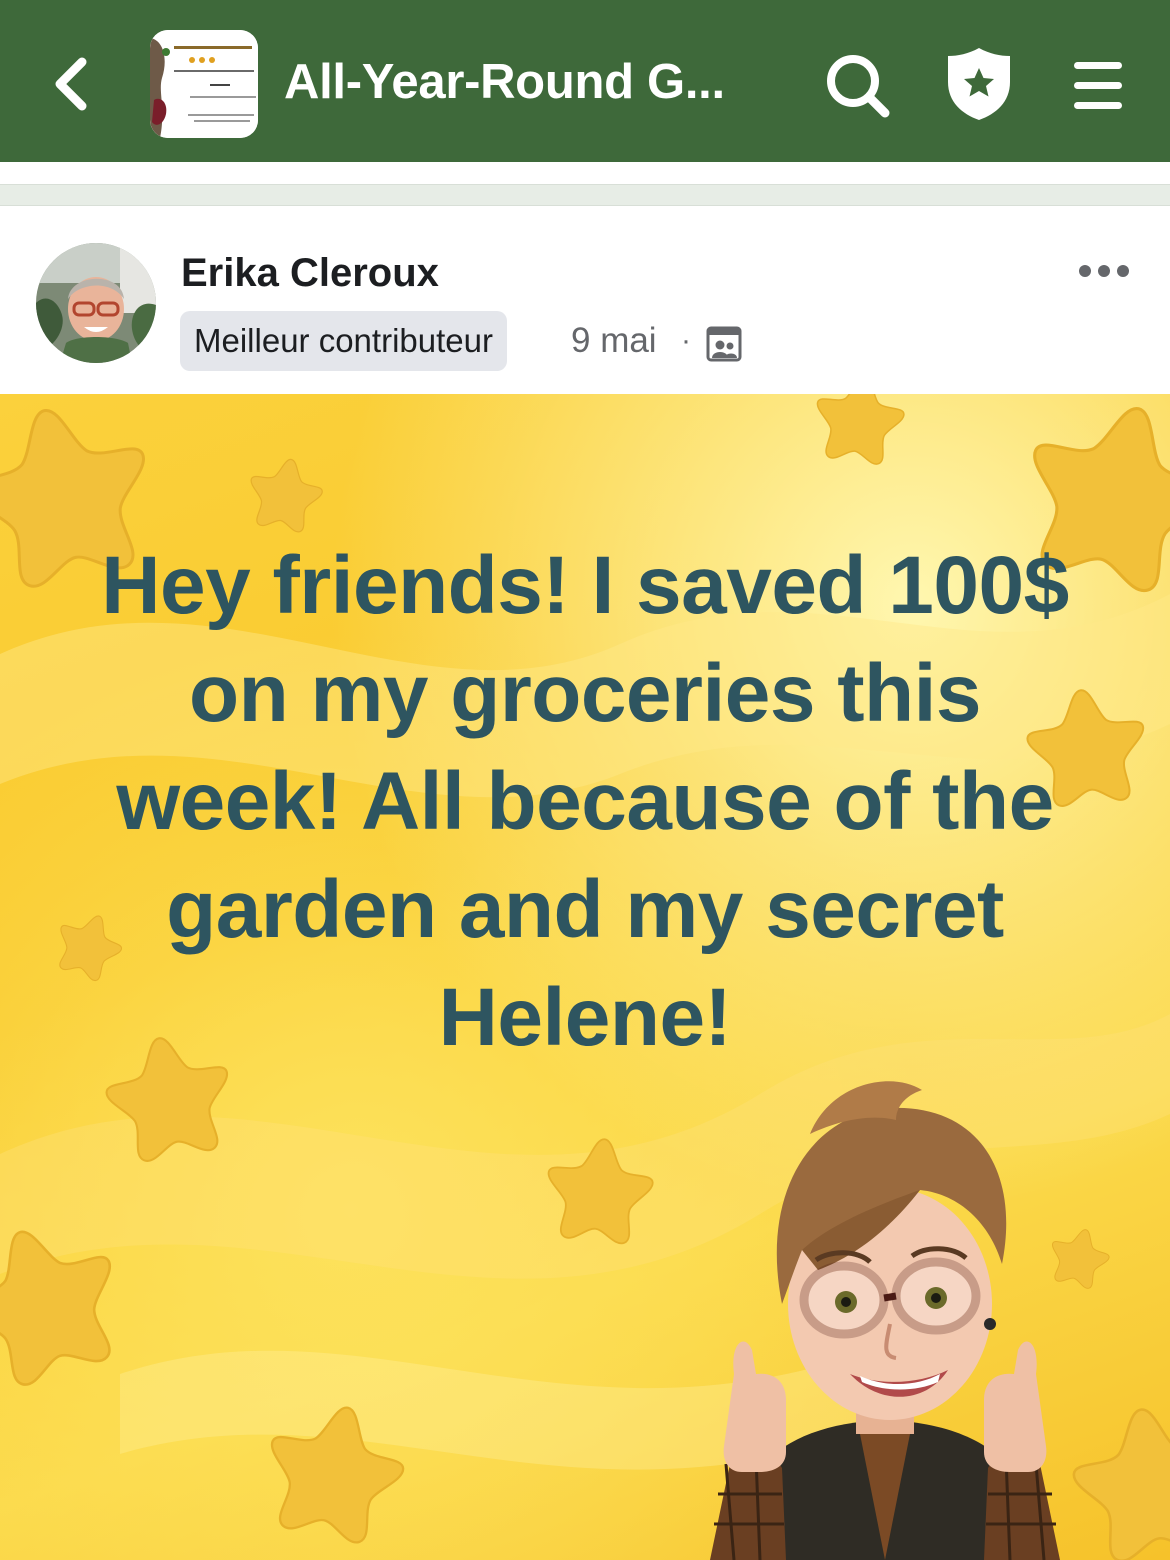 Image resolution: width=1170 pixels, height=1560 pixels. I want to click on group-cover-thumbnail, so click(204, 84).